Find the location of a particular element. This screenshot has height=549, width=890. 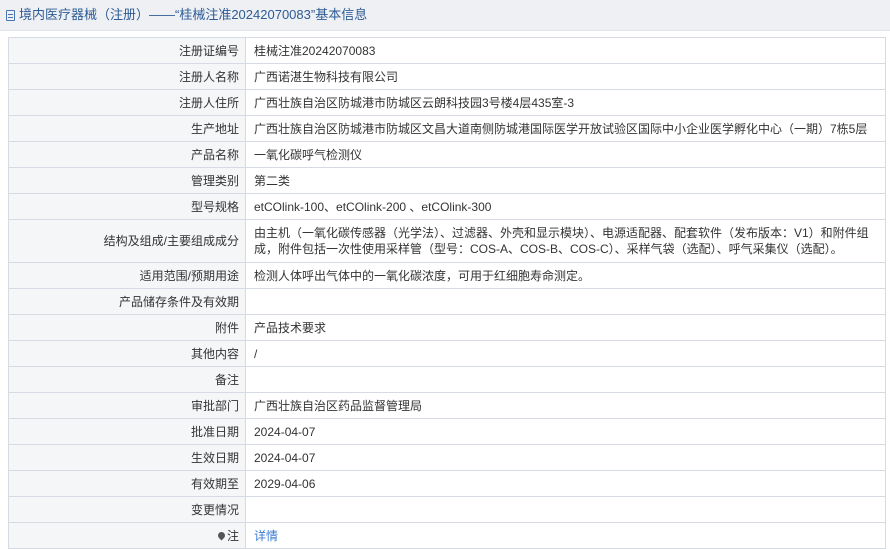

table-row: 注册证编号 桂械注准20242070083 is located at coordinates (447, 50).